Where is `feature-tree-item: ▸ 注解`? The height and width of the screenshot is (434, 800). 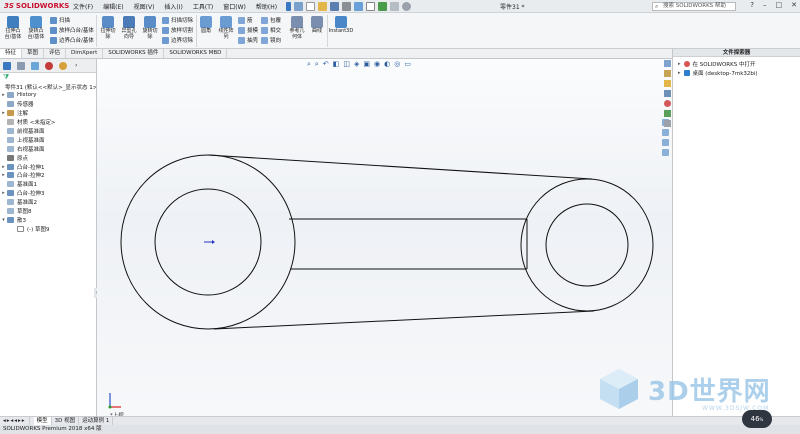
feature-tree-item: ▸ 注解 is located at coordinates (48, 113).